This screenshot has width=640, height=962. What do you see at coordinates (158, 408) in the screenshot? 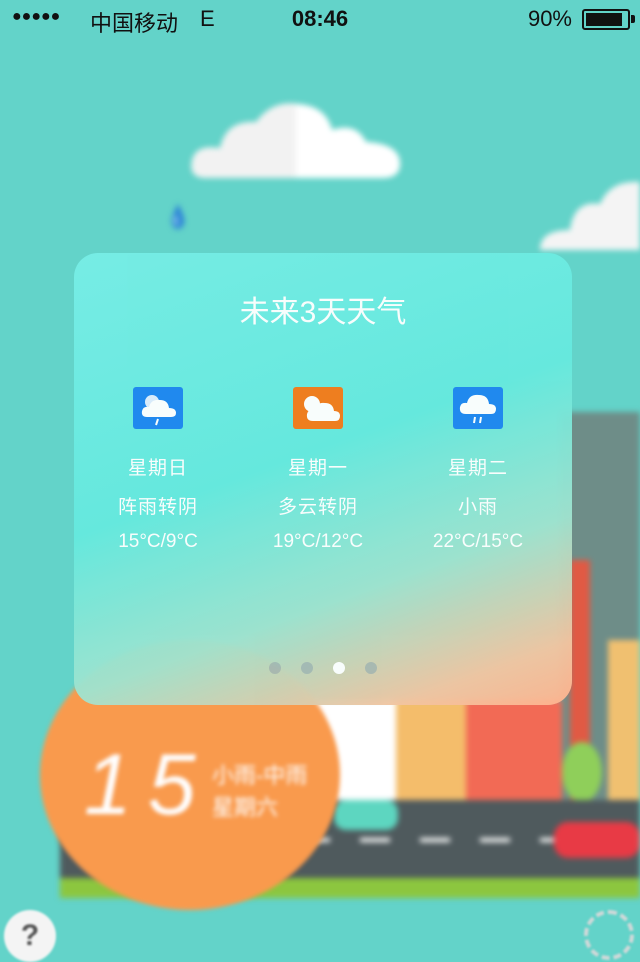
I see `shower-cloud-icon` at bounding box center [158, 408].